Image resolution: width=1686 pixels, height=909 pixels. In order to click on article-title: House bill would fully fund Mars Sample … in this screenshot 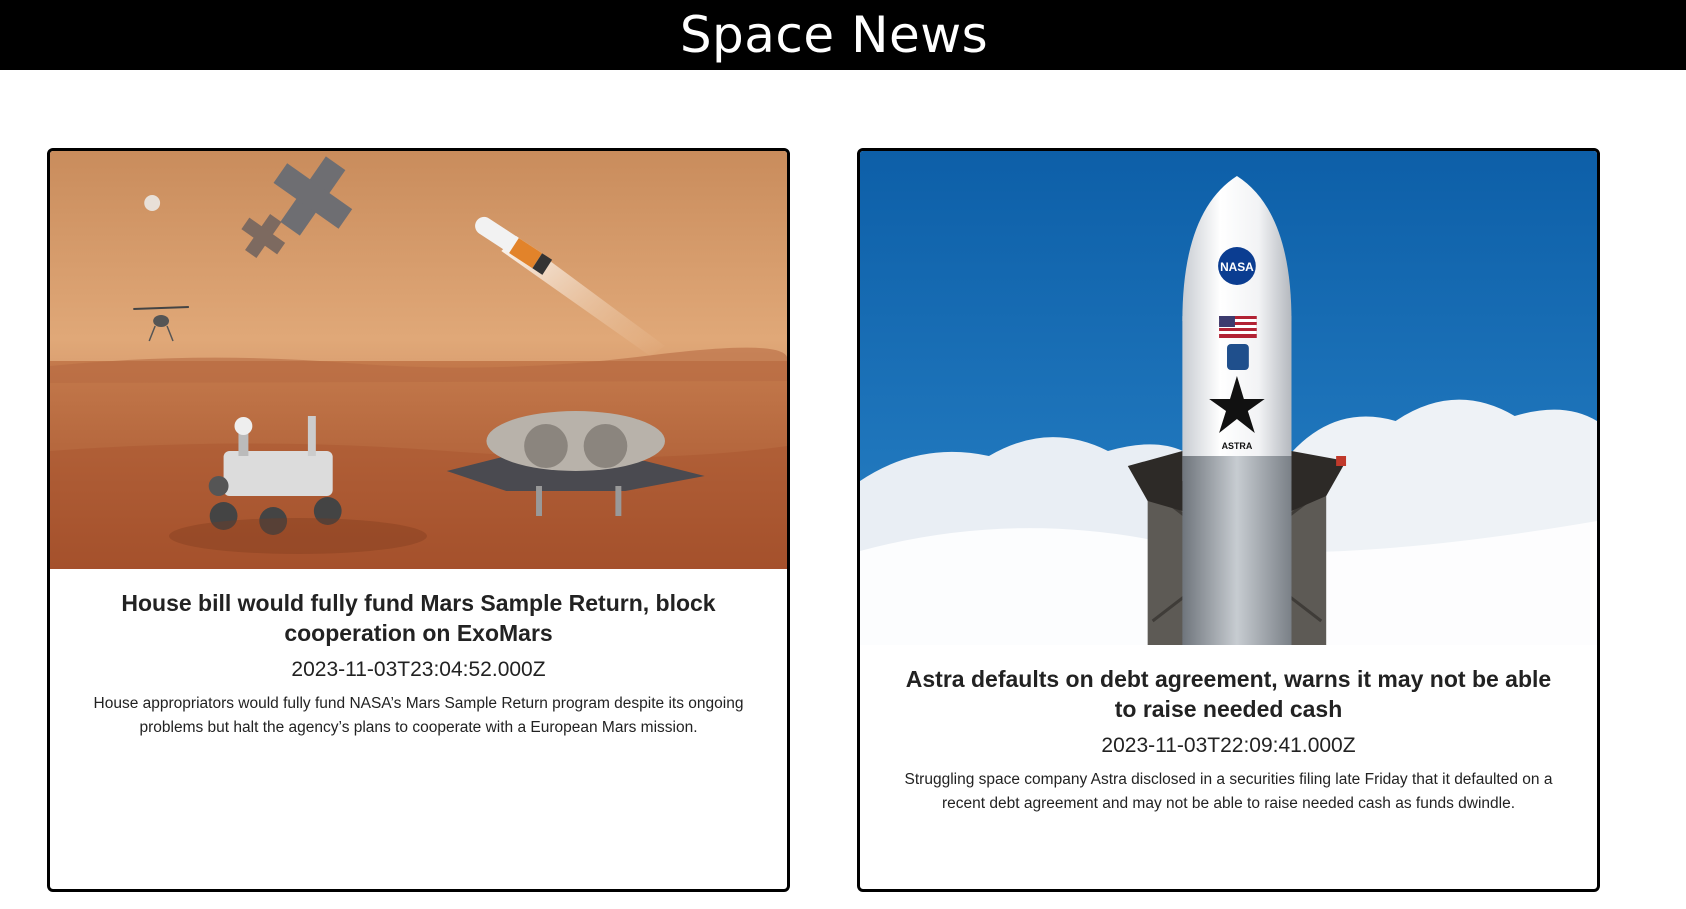, I will do `click(418, 618)`.